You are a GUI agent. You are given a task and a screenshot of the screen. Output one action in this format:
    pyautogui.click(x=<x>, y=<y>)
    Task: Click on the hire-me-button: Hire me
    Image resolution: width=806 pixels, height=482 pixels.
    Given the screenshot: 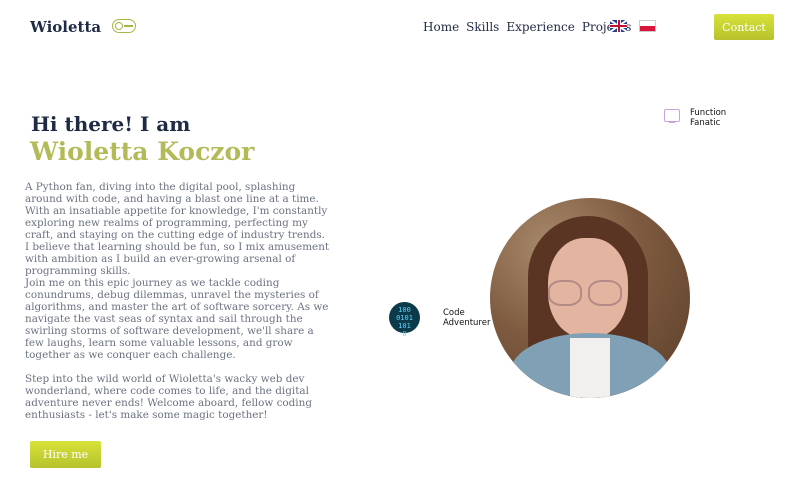 What is the action you would take?
    pyautogui.click(x=65, y=454)
    